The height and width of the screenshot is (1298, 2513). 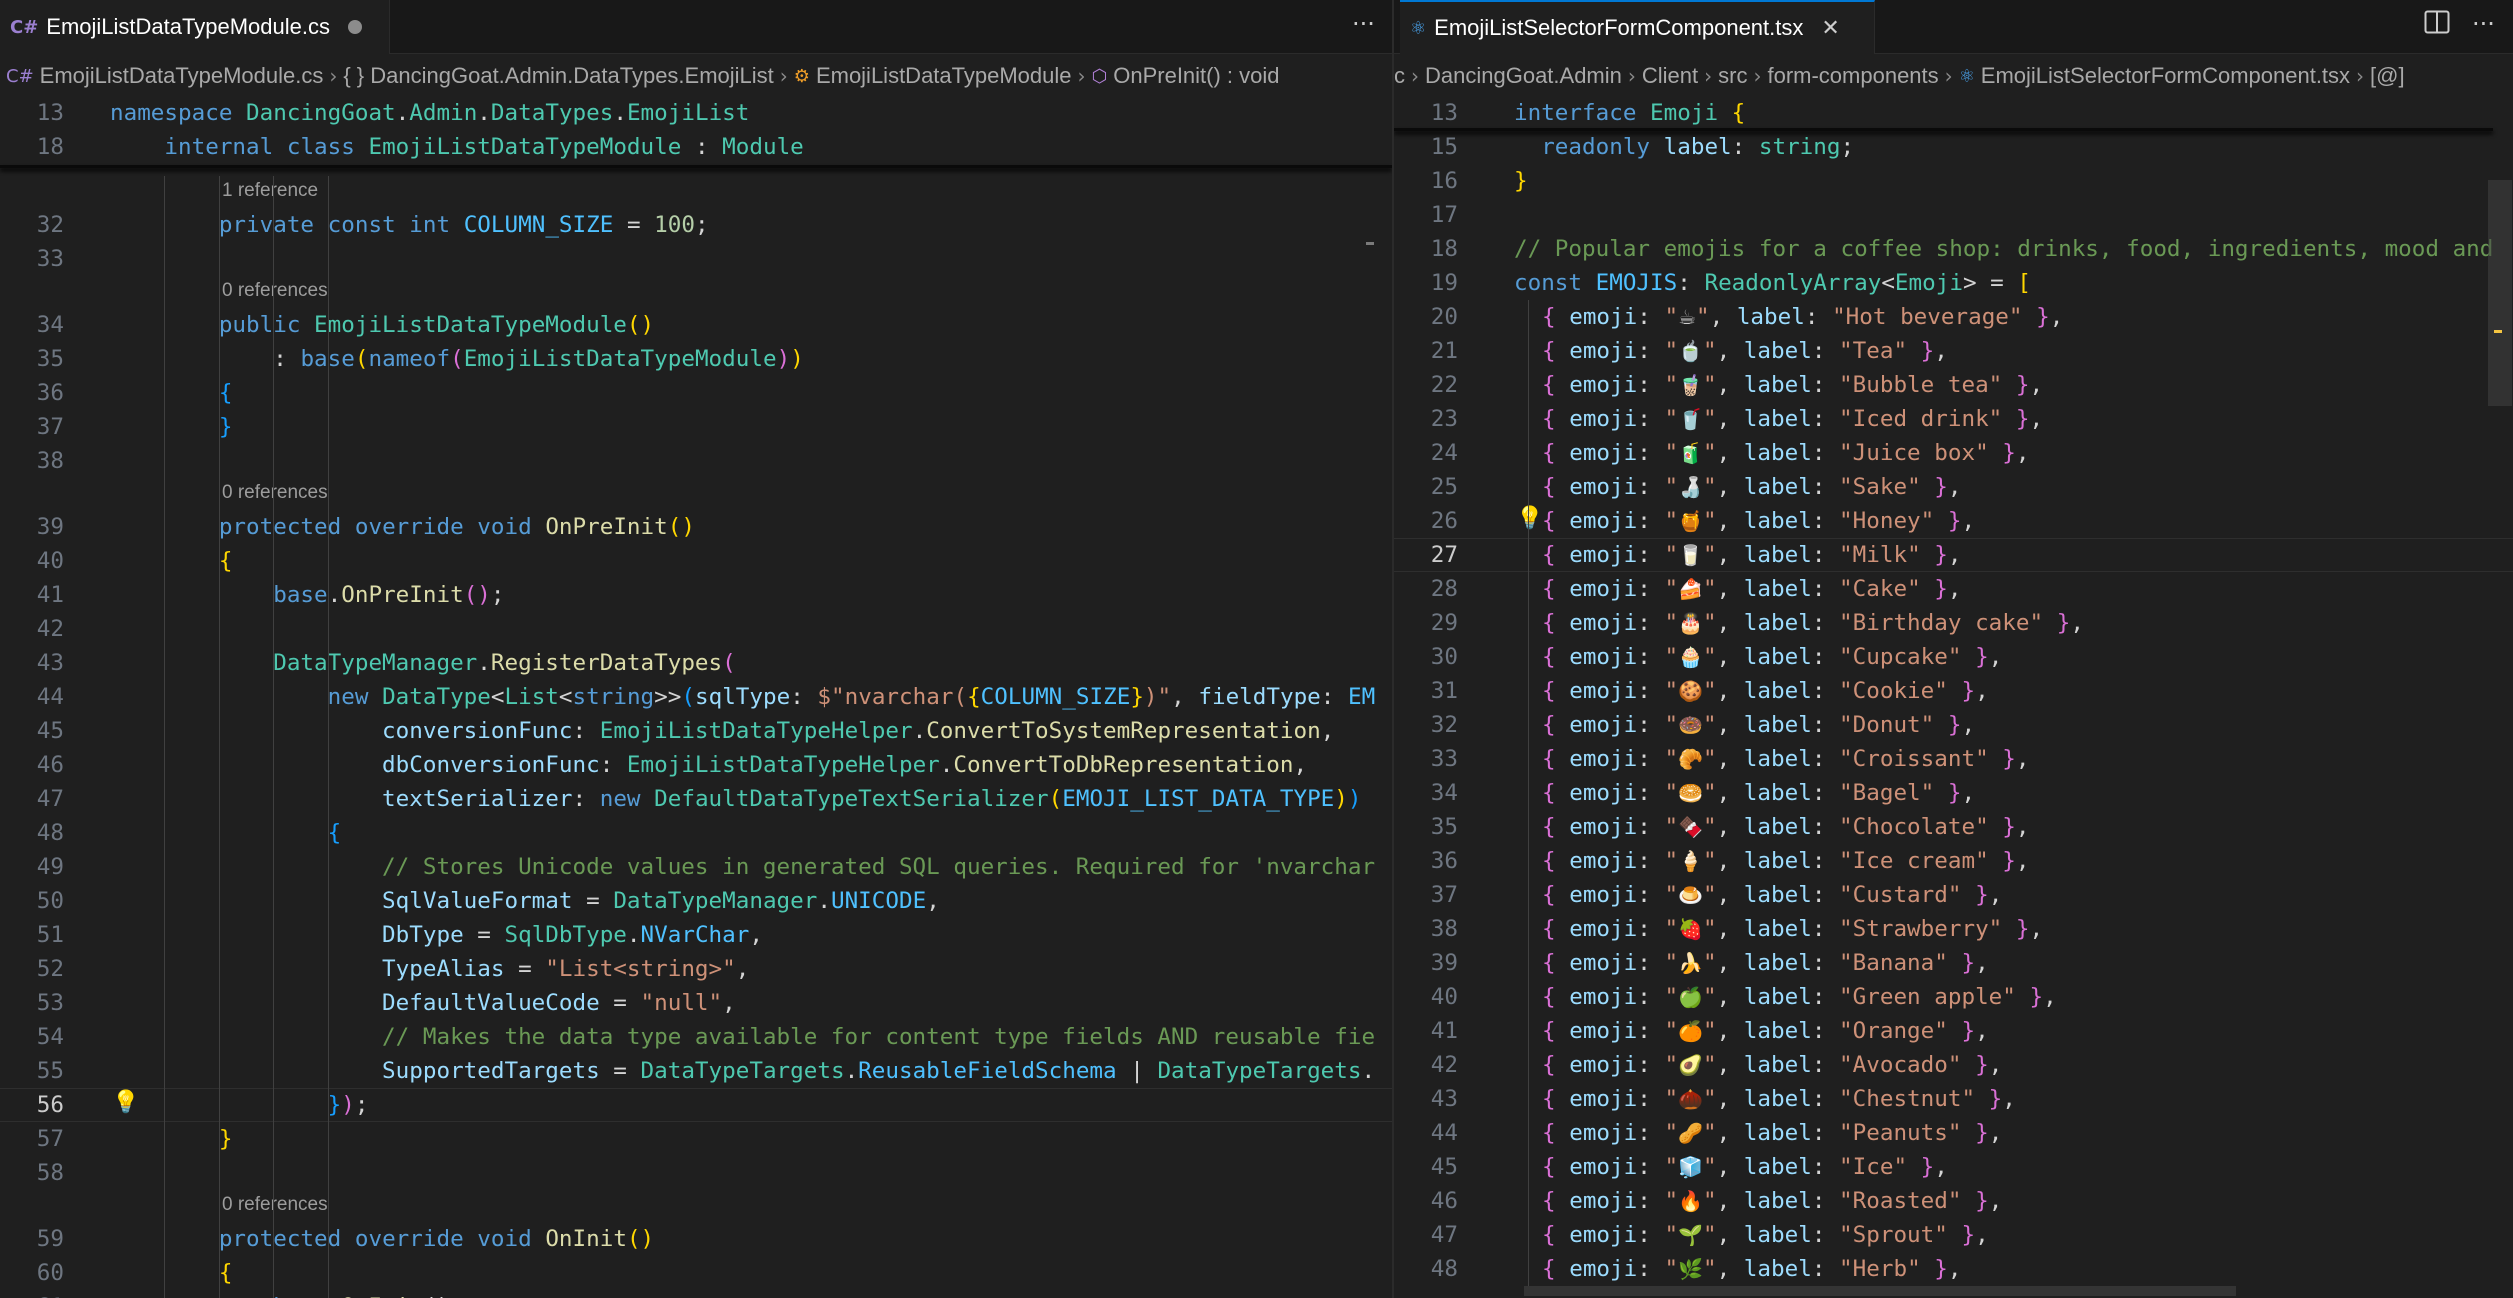 What do you see at coordinates (944, 76) in the screenshot?
I see `breadcrumb-item: EmojiListDataTypeModule` at bounding box center [944, 76].